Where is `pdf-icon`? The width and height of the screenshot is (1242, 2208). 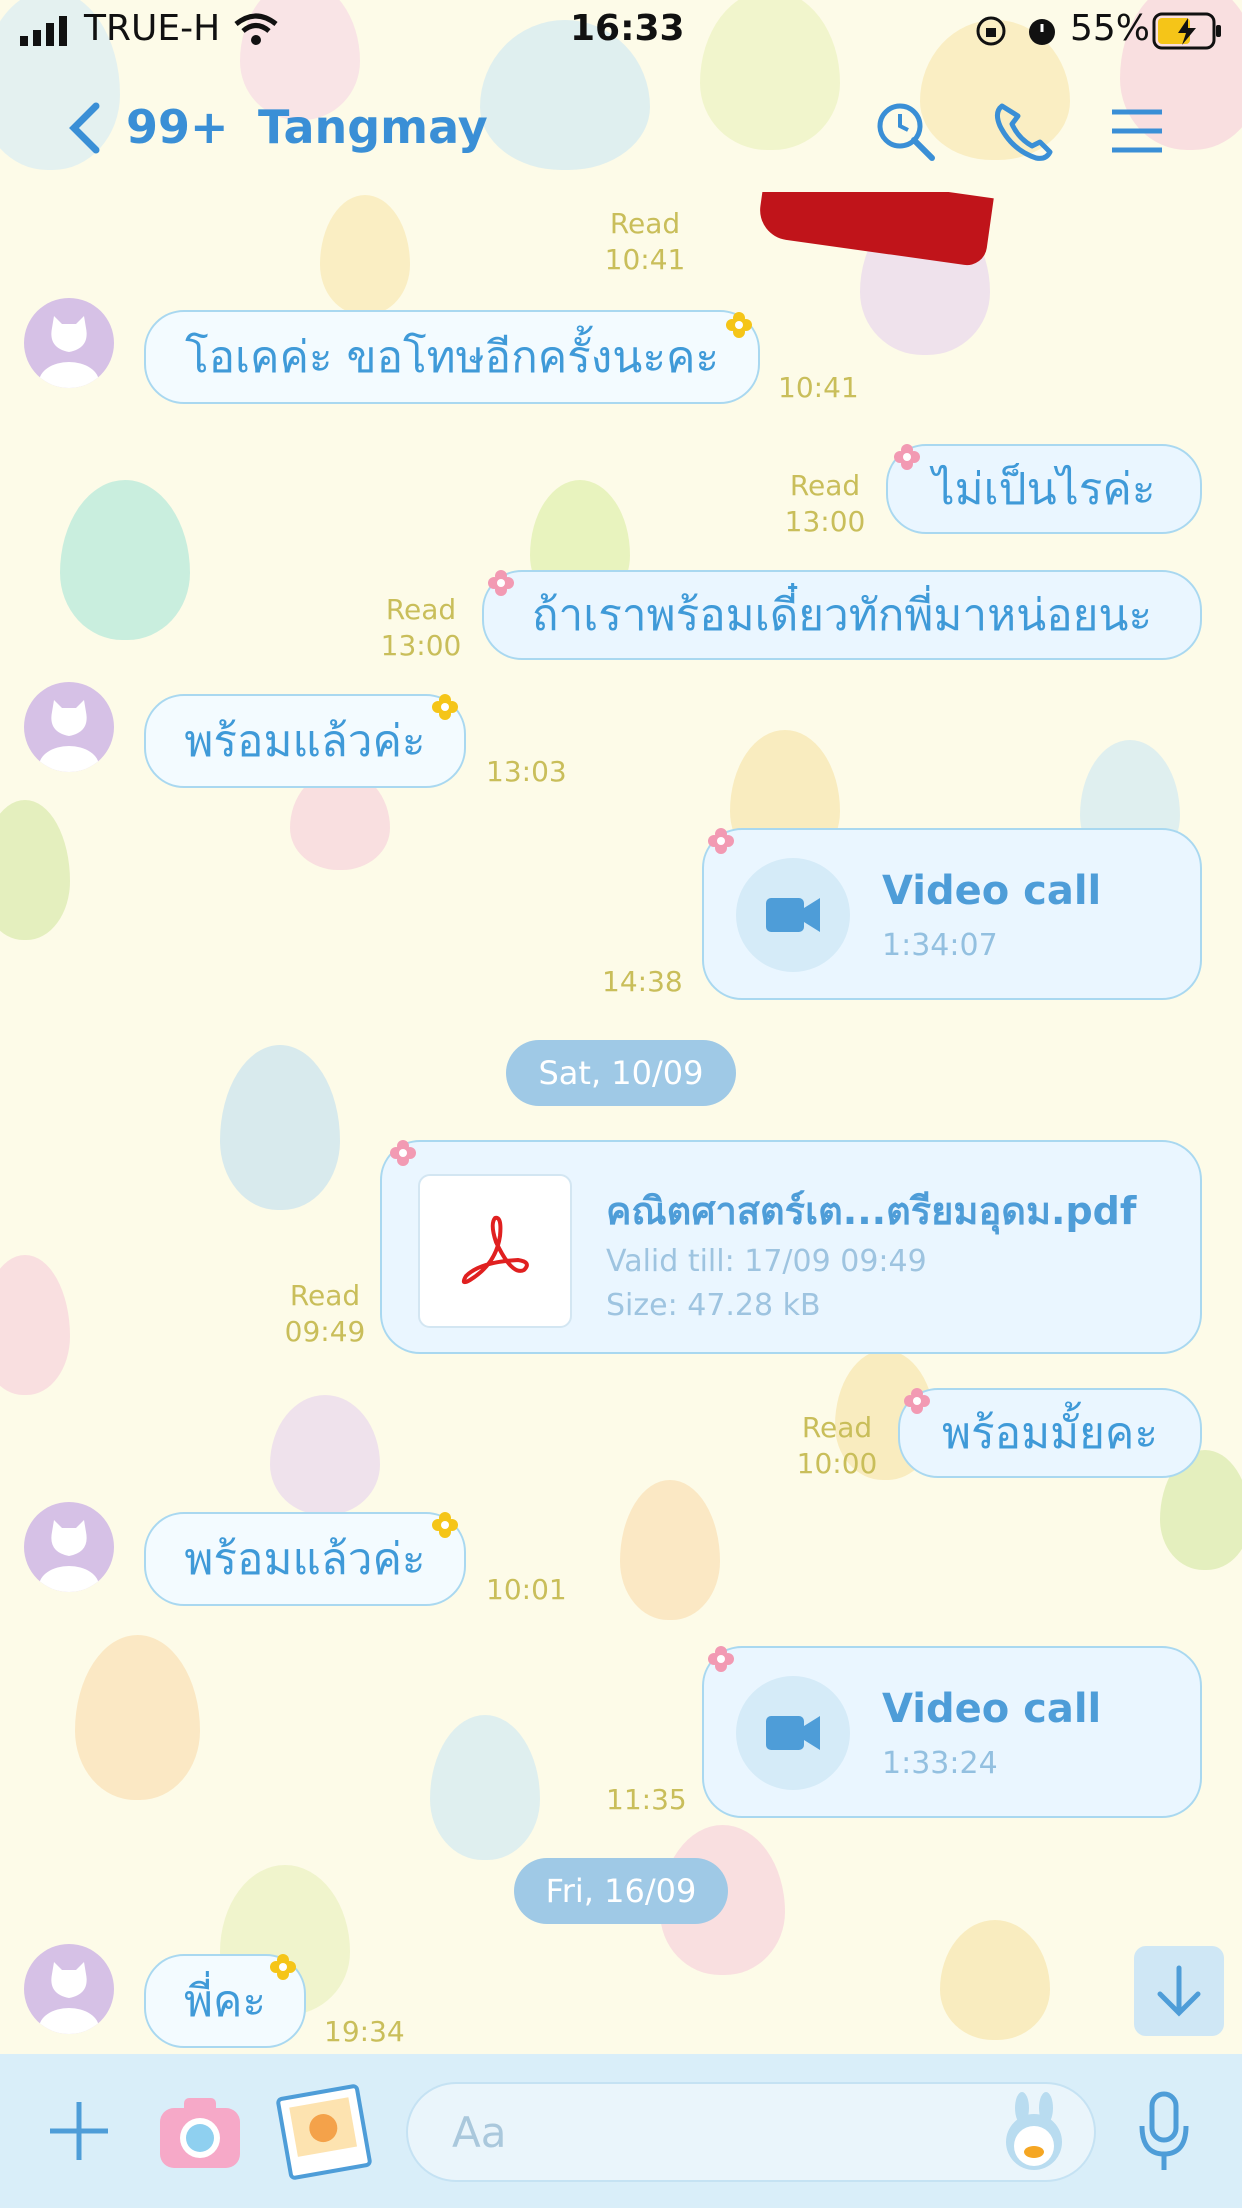
pdf-icon is located at coordinates (495, 1250).